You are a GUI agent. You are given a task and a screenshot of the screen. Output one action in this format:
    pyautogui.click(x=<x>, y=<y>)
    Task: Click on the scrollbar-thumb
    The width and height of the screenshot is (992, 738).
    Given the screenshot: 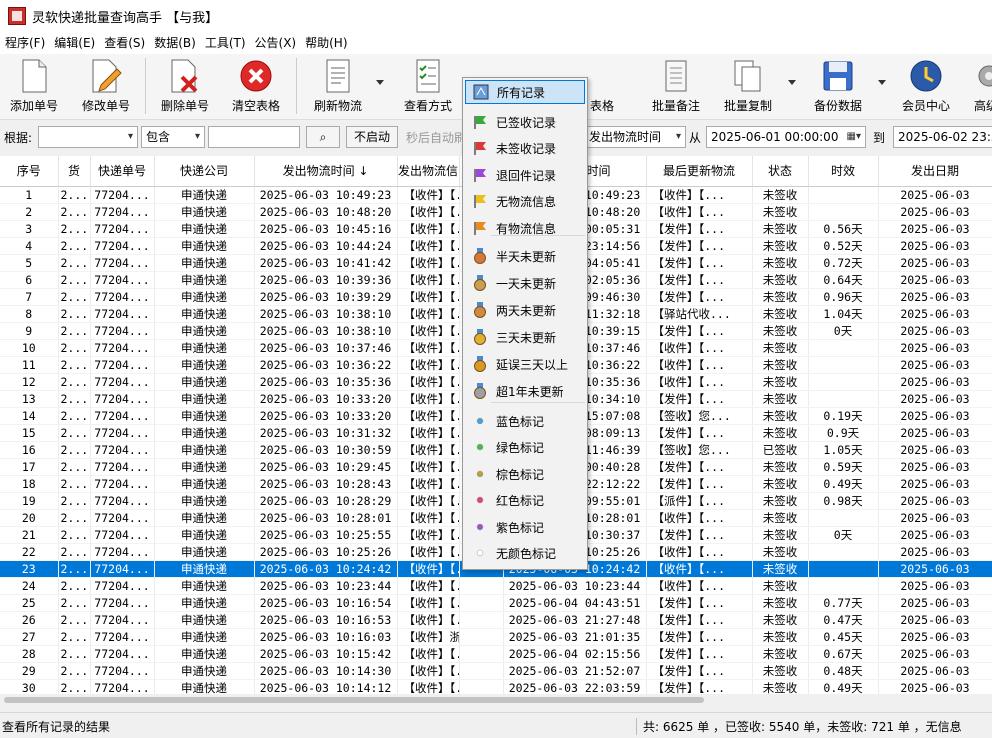 What is the action you would take?
    pyautogui.click(x=354, y=700)
    